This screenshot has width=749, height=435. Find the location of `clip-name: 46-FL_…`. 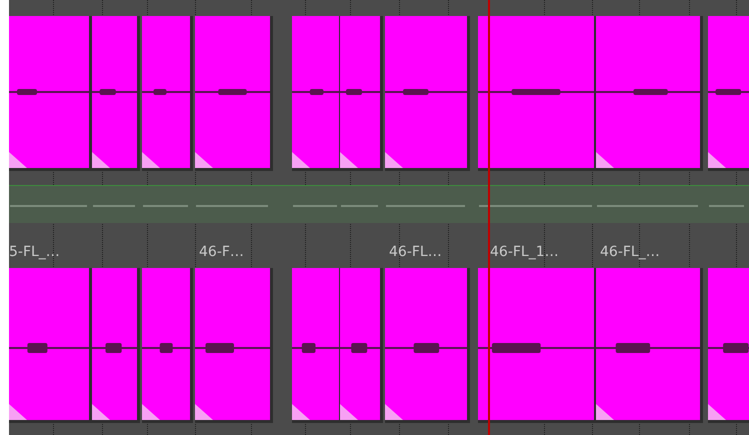

clip-name: 46-FL_… is located at coordinates (630, 252).